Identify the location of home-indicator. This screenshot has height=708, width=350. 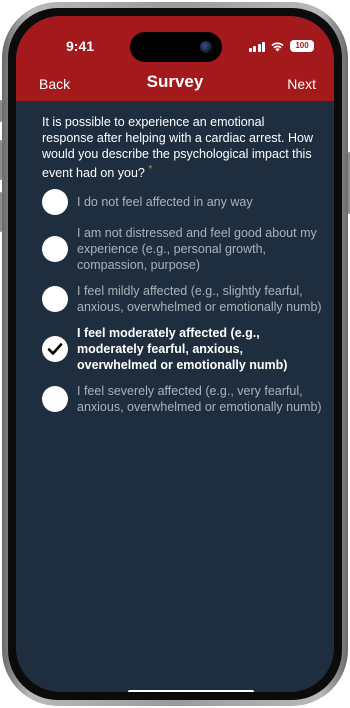
(191, 691).